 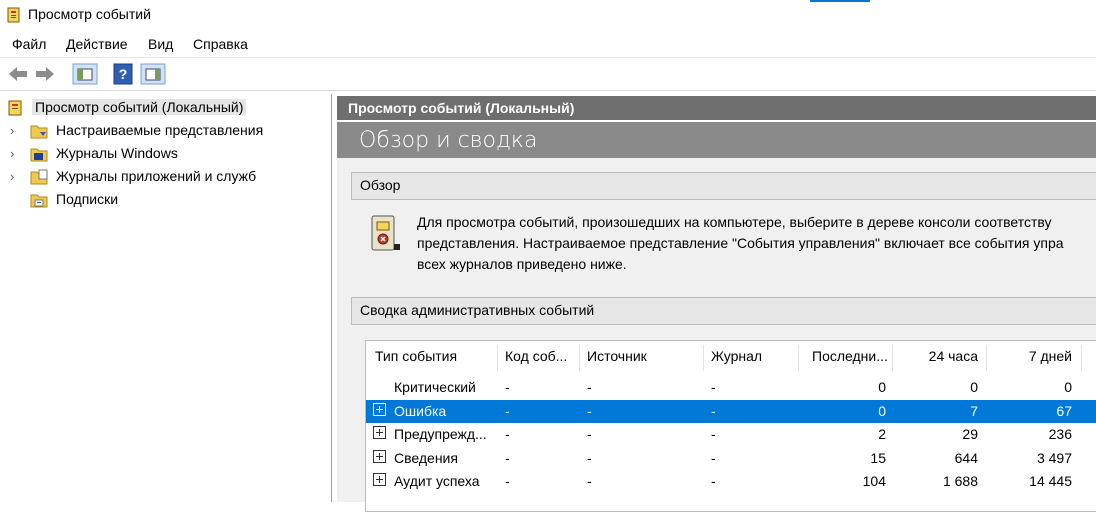 What do you see at coordinates (731, 434) in the screenshot?
I see `table-row: Предупрежд... - - - 2 29 236` at bounding box center [731, 434].